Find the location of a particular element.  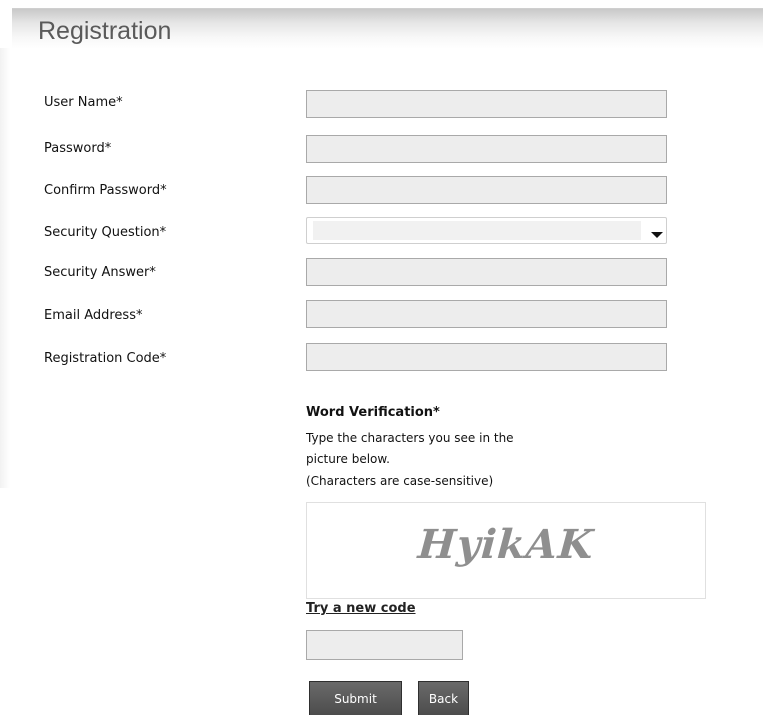

try-new-code-link: Try a new code is located at coordinates (361, 608).